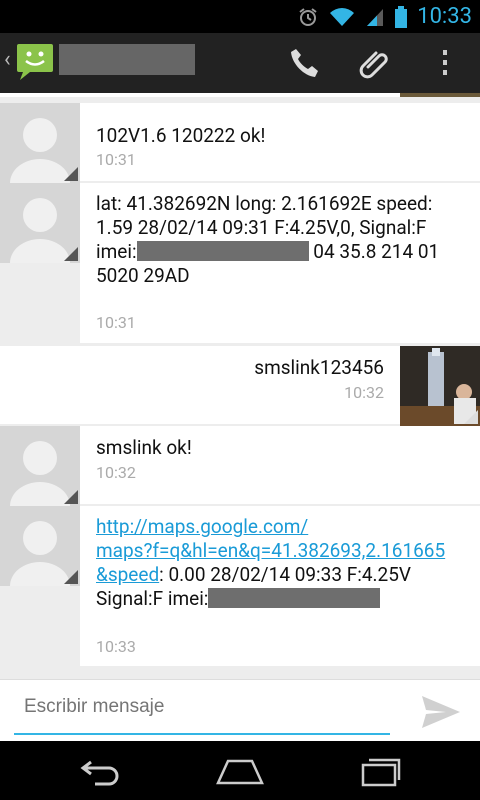 This screenshot has width=480, height=800. I want to click on status-bar: 10:33, so click(240, 16).